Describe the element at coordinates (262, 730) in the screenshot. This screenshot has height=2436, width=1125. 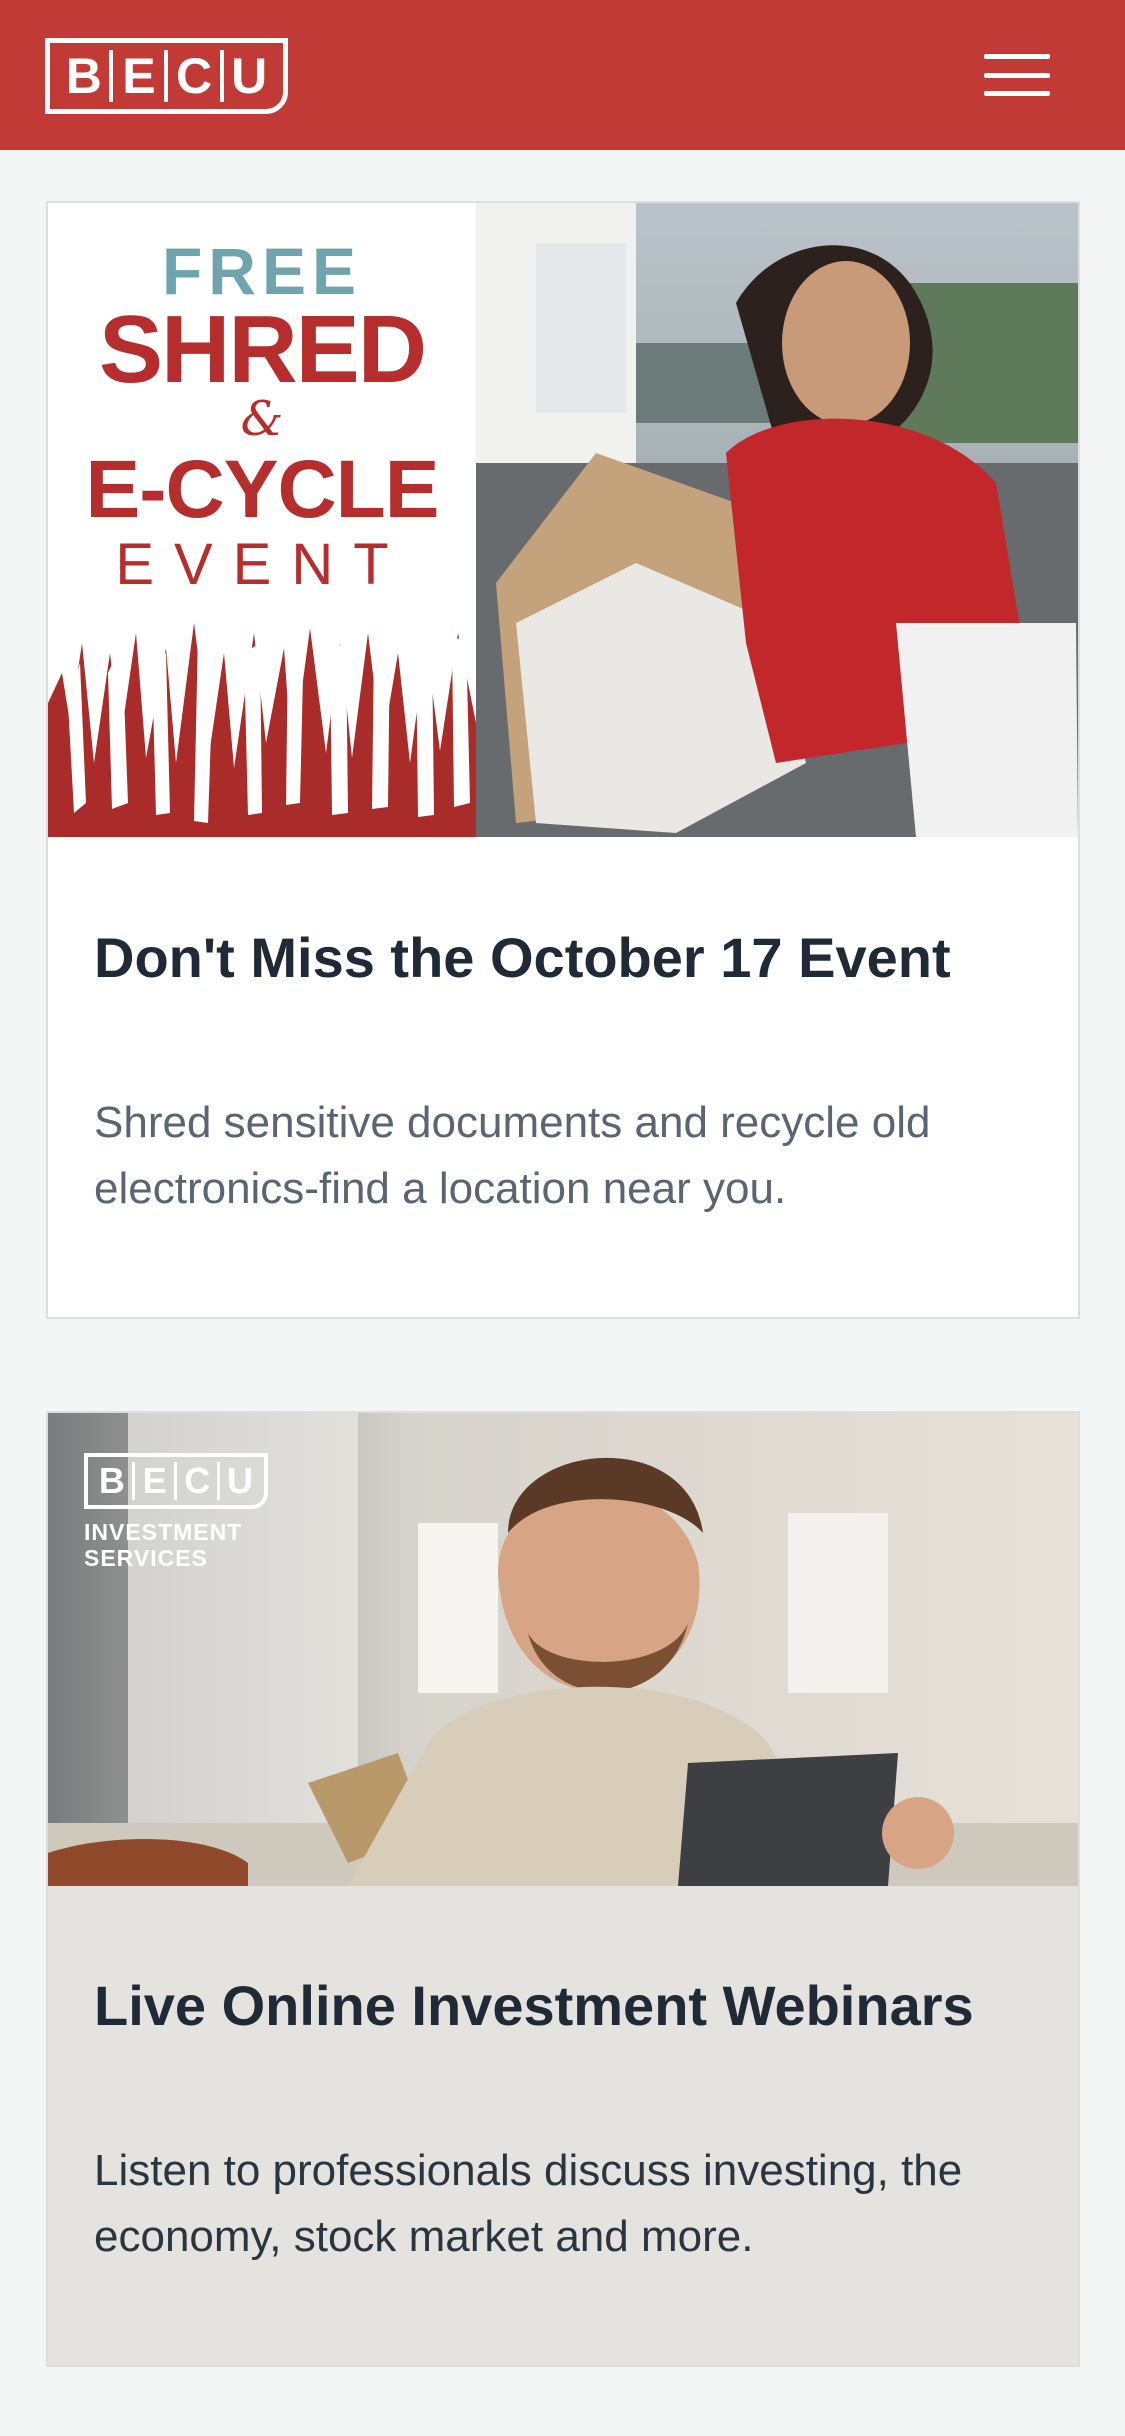
I see `shredded-paper-graphic` at that location.